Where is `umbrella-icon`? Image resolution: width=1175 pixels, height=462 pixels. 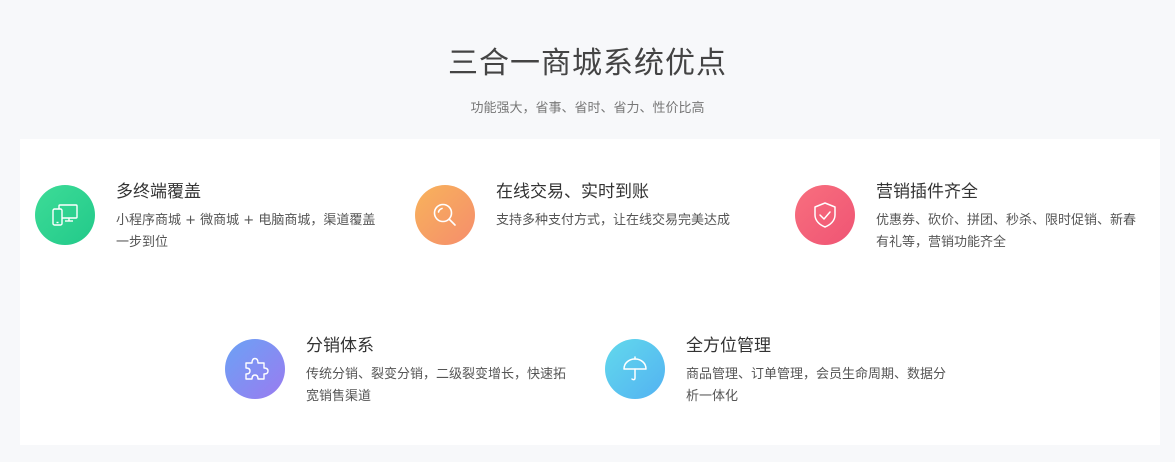 umbrella-icon is located at coordinates (635, 369).